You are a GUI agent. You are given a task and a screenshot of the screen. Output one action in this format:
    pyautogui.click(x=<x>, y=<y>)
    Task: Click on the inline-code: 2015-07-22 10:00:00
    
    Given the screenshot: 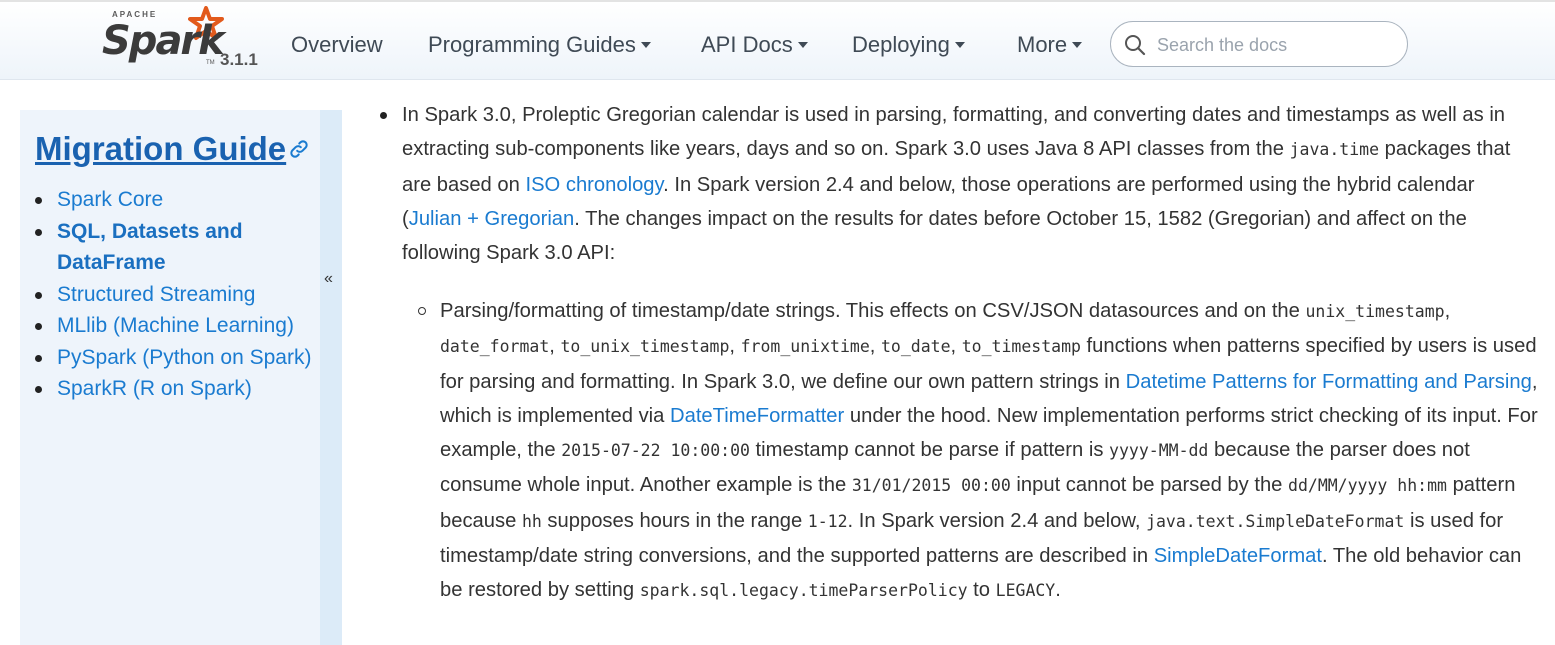 What is the action you would take?
    pyautogui.click(x=655, y=451)
    